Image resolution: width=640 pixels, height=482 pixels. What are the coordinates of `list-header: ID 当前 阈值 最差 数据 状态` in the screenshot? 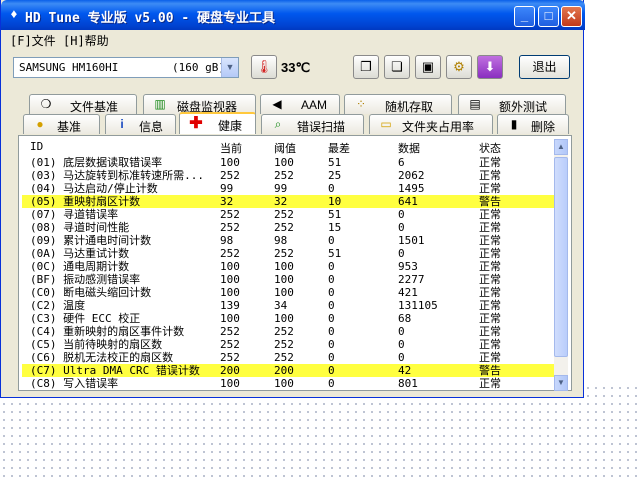 It's located at (288, 147).